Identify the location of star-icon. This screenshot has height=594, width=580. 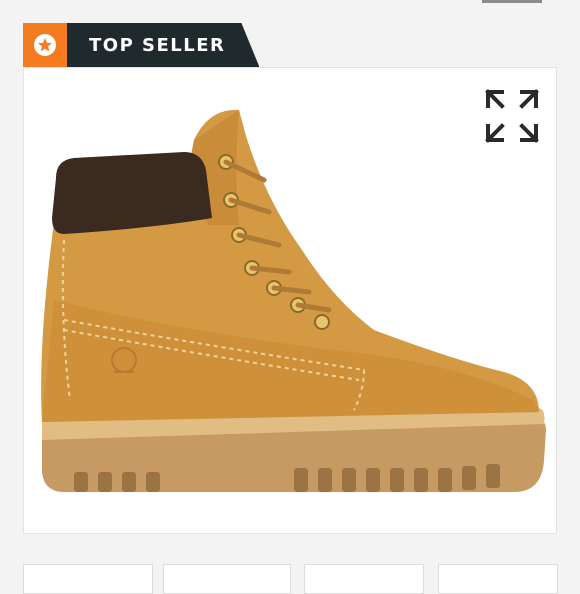
(45, 45).